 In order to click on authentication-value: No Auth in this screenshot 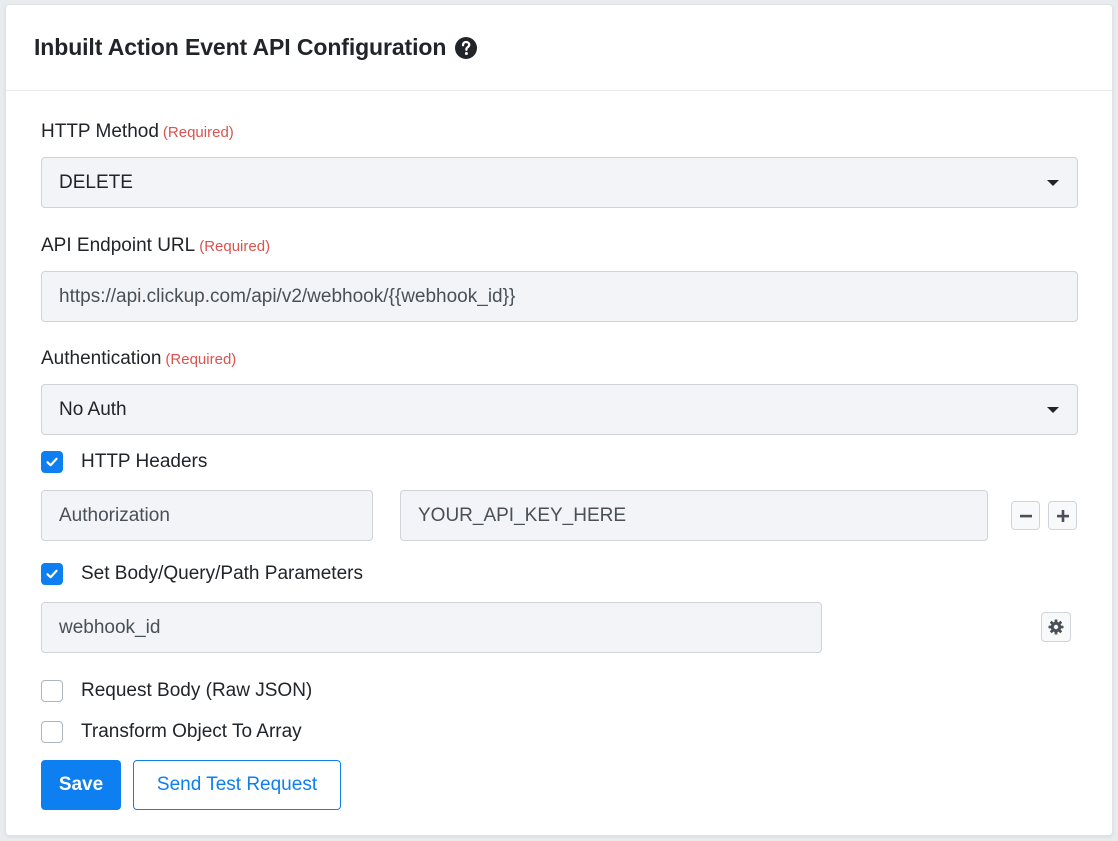, I will do `click(93, 409)`.